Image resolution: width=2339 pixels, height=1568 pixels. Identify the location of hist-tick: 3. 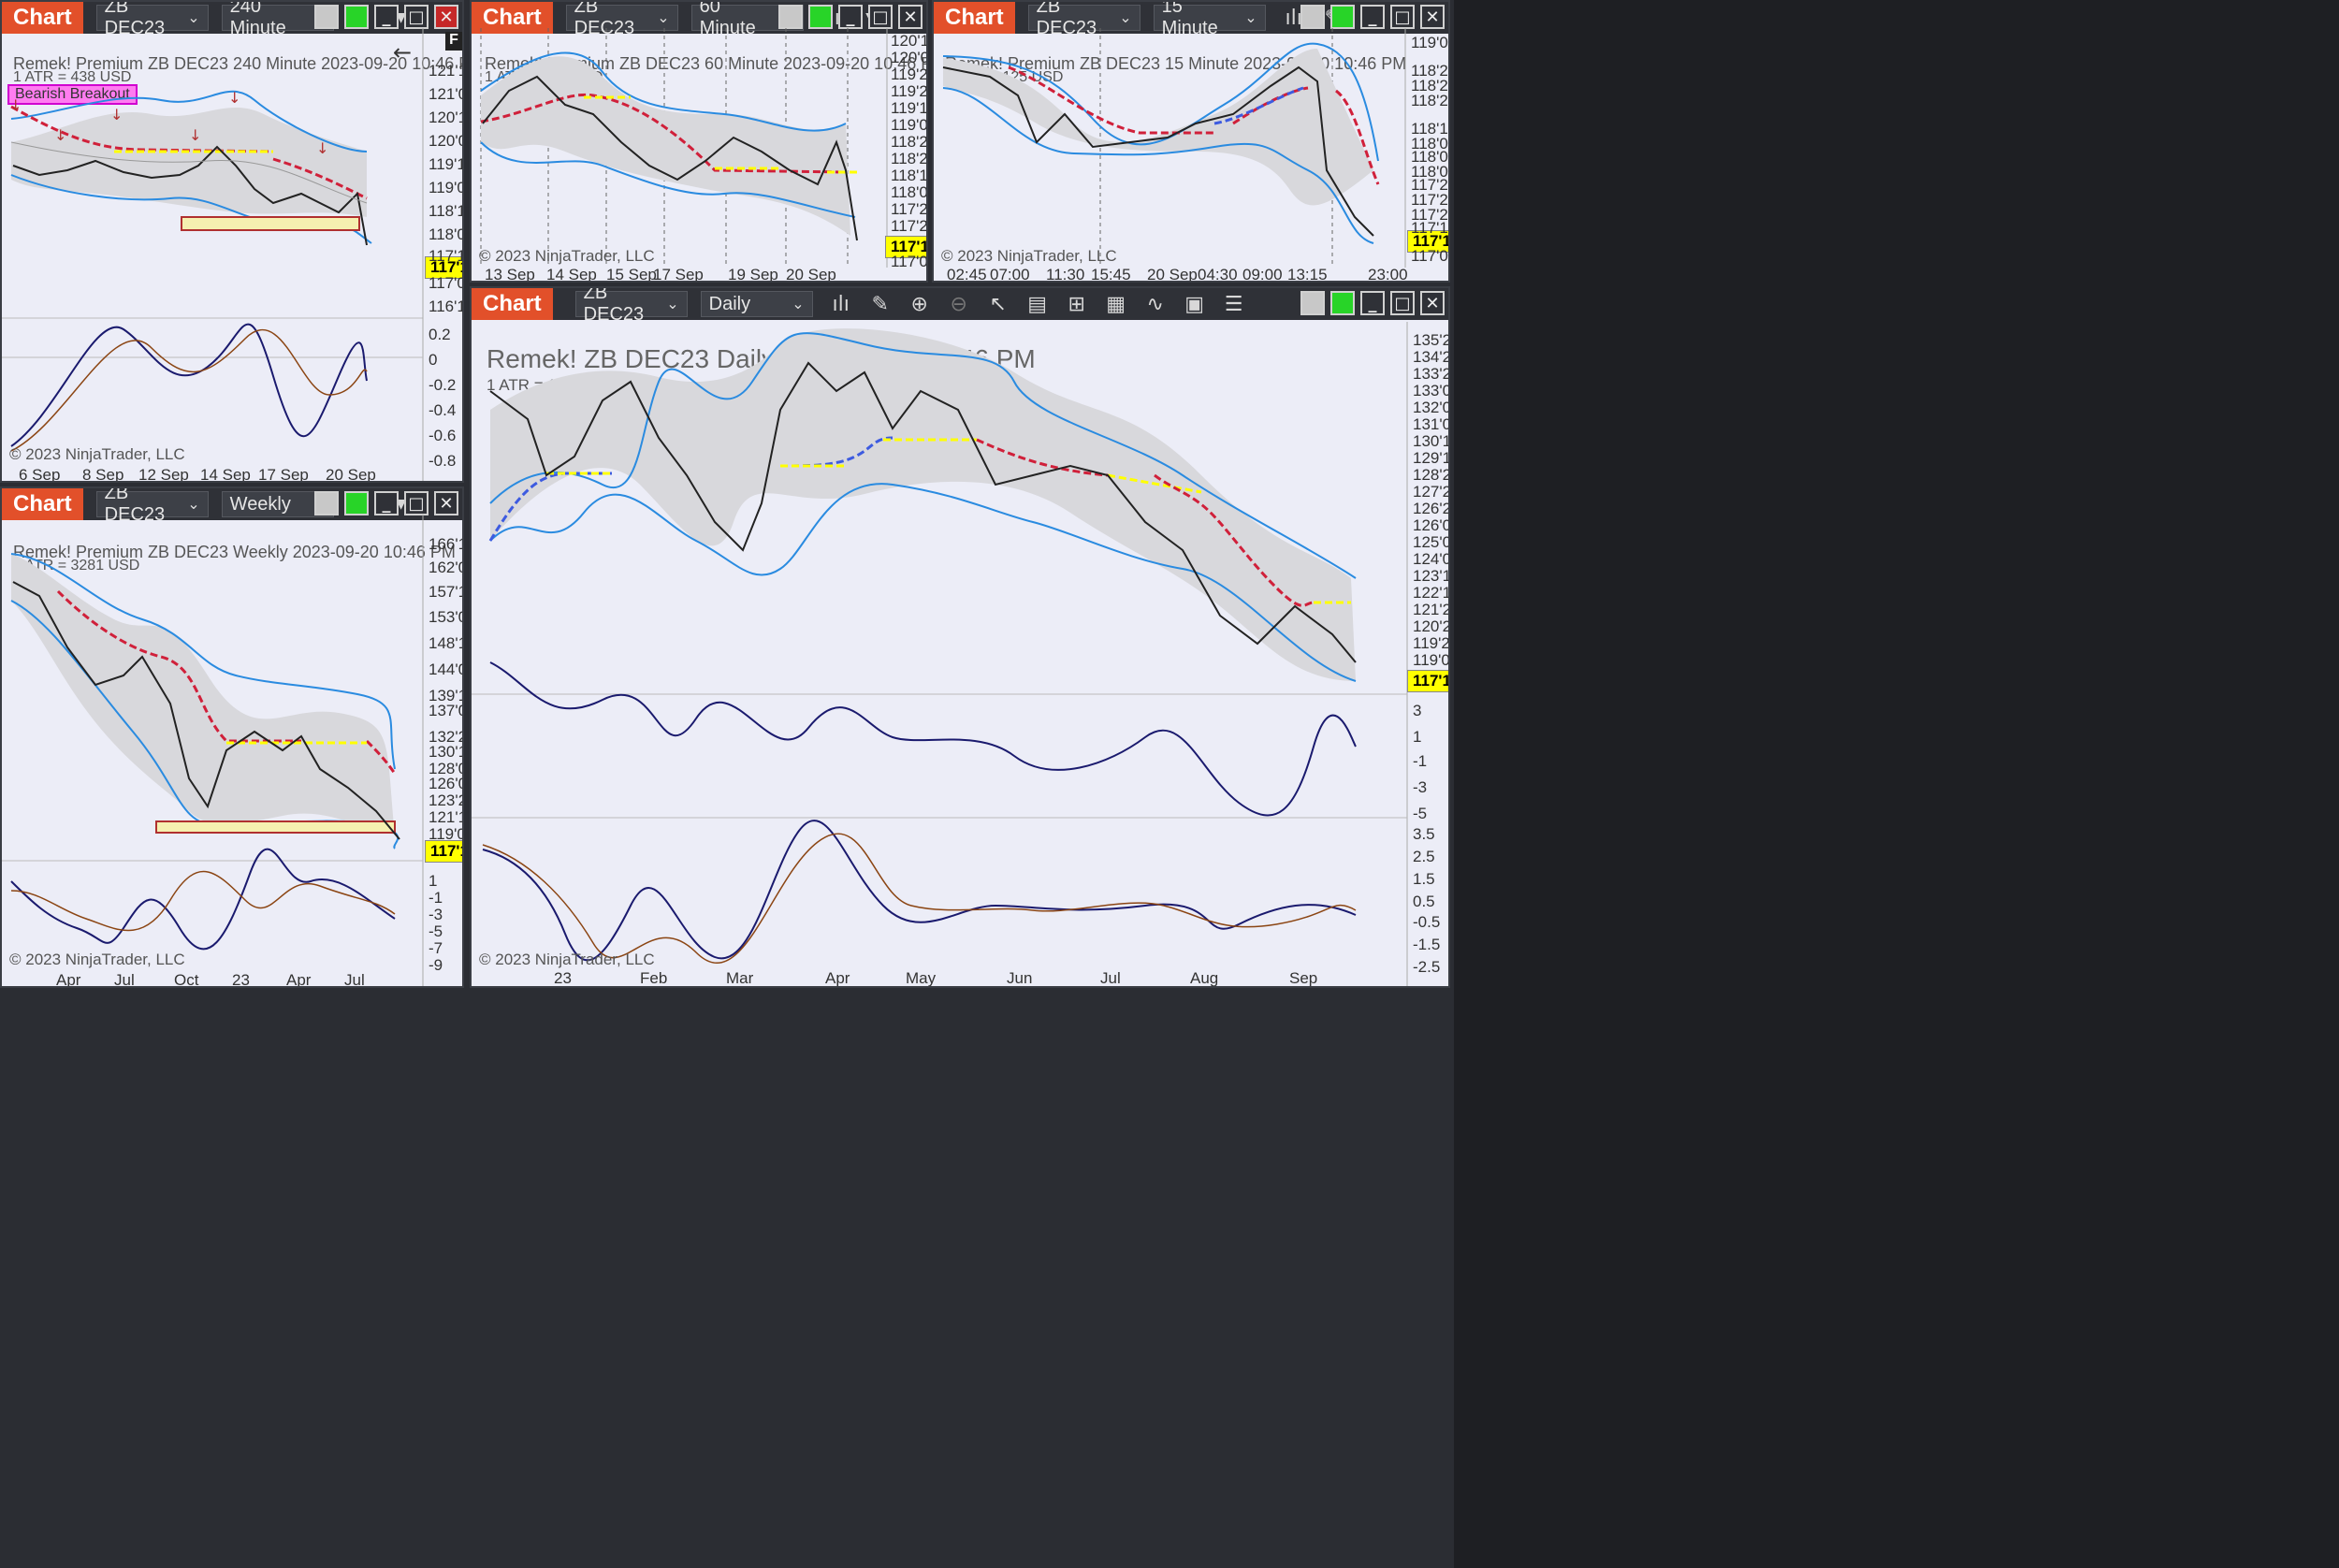
(1417, 711).